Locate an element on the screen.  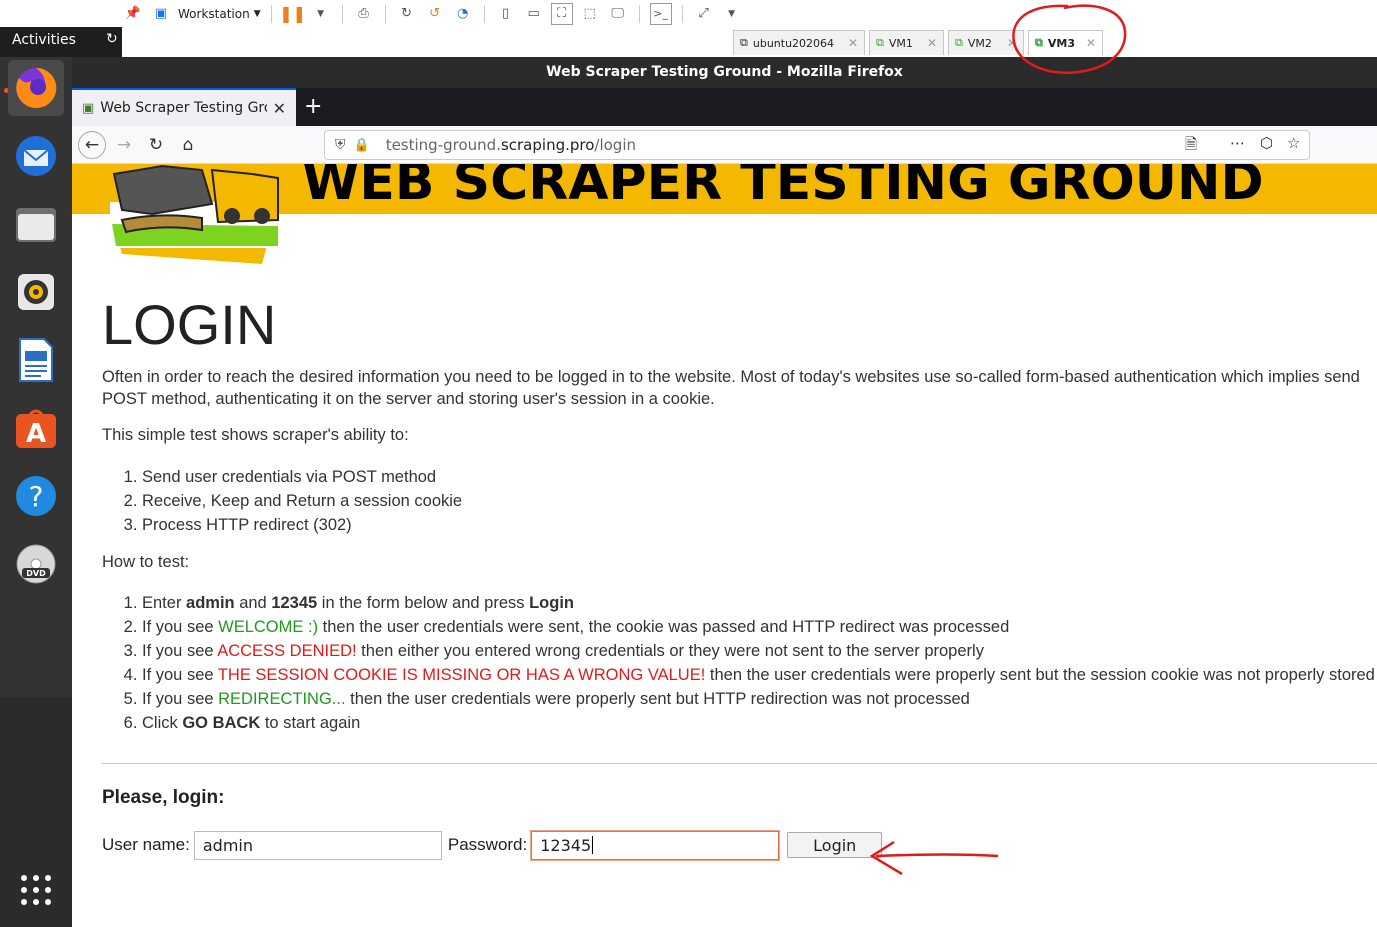
stretch-menu-chevron-icon: ▼ is located at coordinates (732, 14).